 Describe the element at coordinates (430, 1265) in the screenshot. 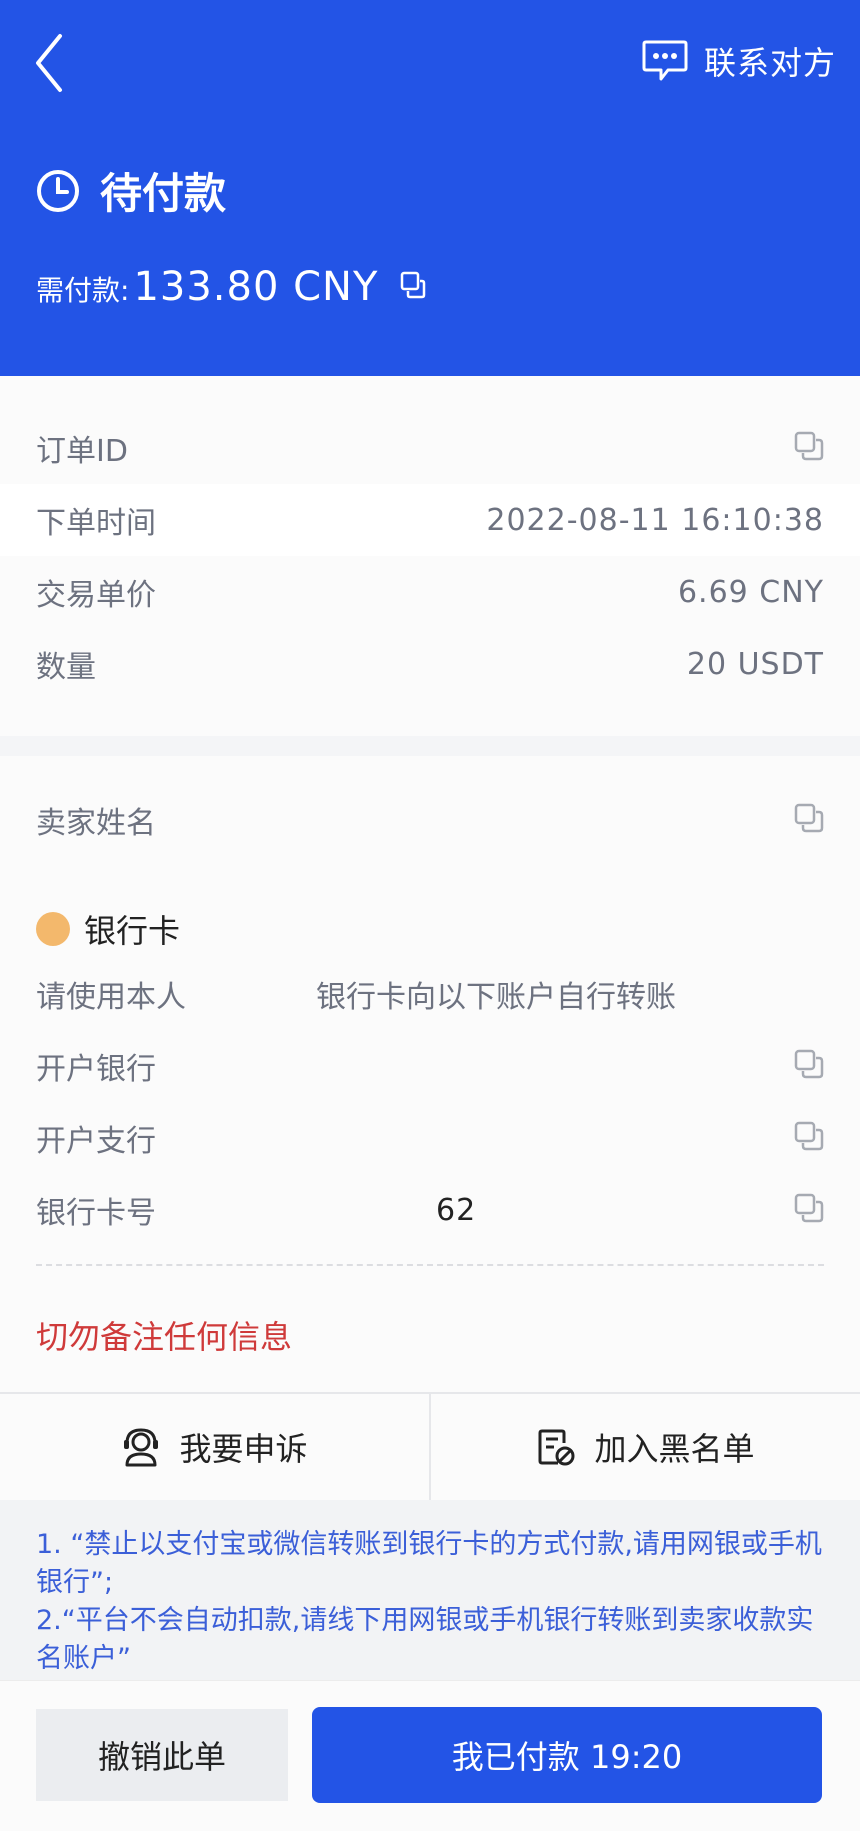

I see `dashed-divider` at that location.